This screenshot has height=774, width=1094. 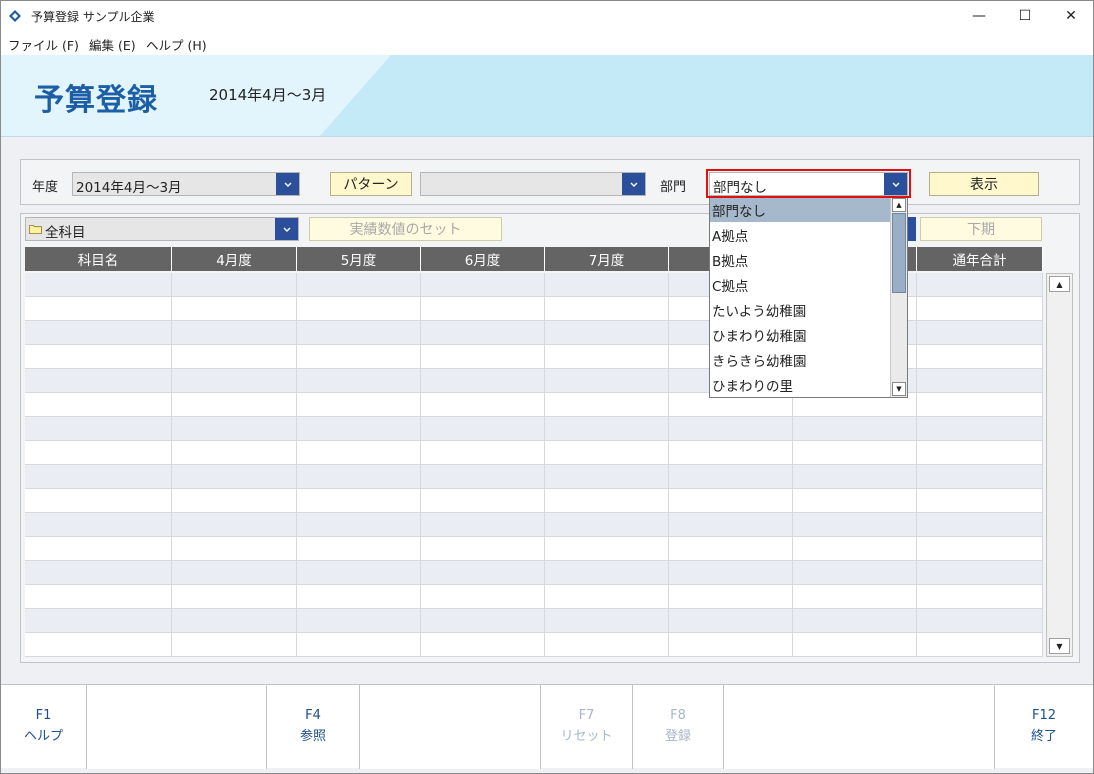 I want to click on f1-help-button: F1 ヘルプ, so click(x=44, y=727).